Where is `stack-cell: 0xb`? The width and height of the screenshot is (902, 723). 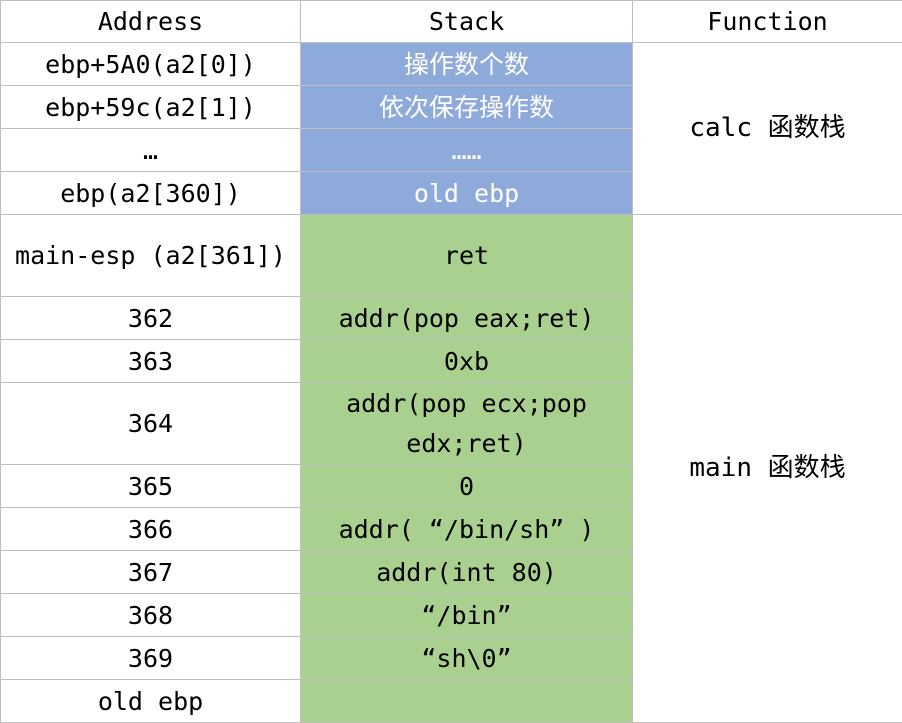
stack-cell: 0xb is located at coordinates (467, 361).